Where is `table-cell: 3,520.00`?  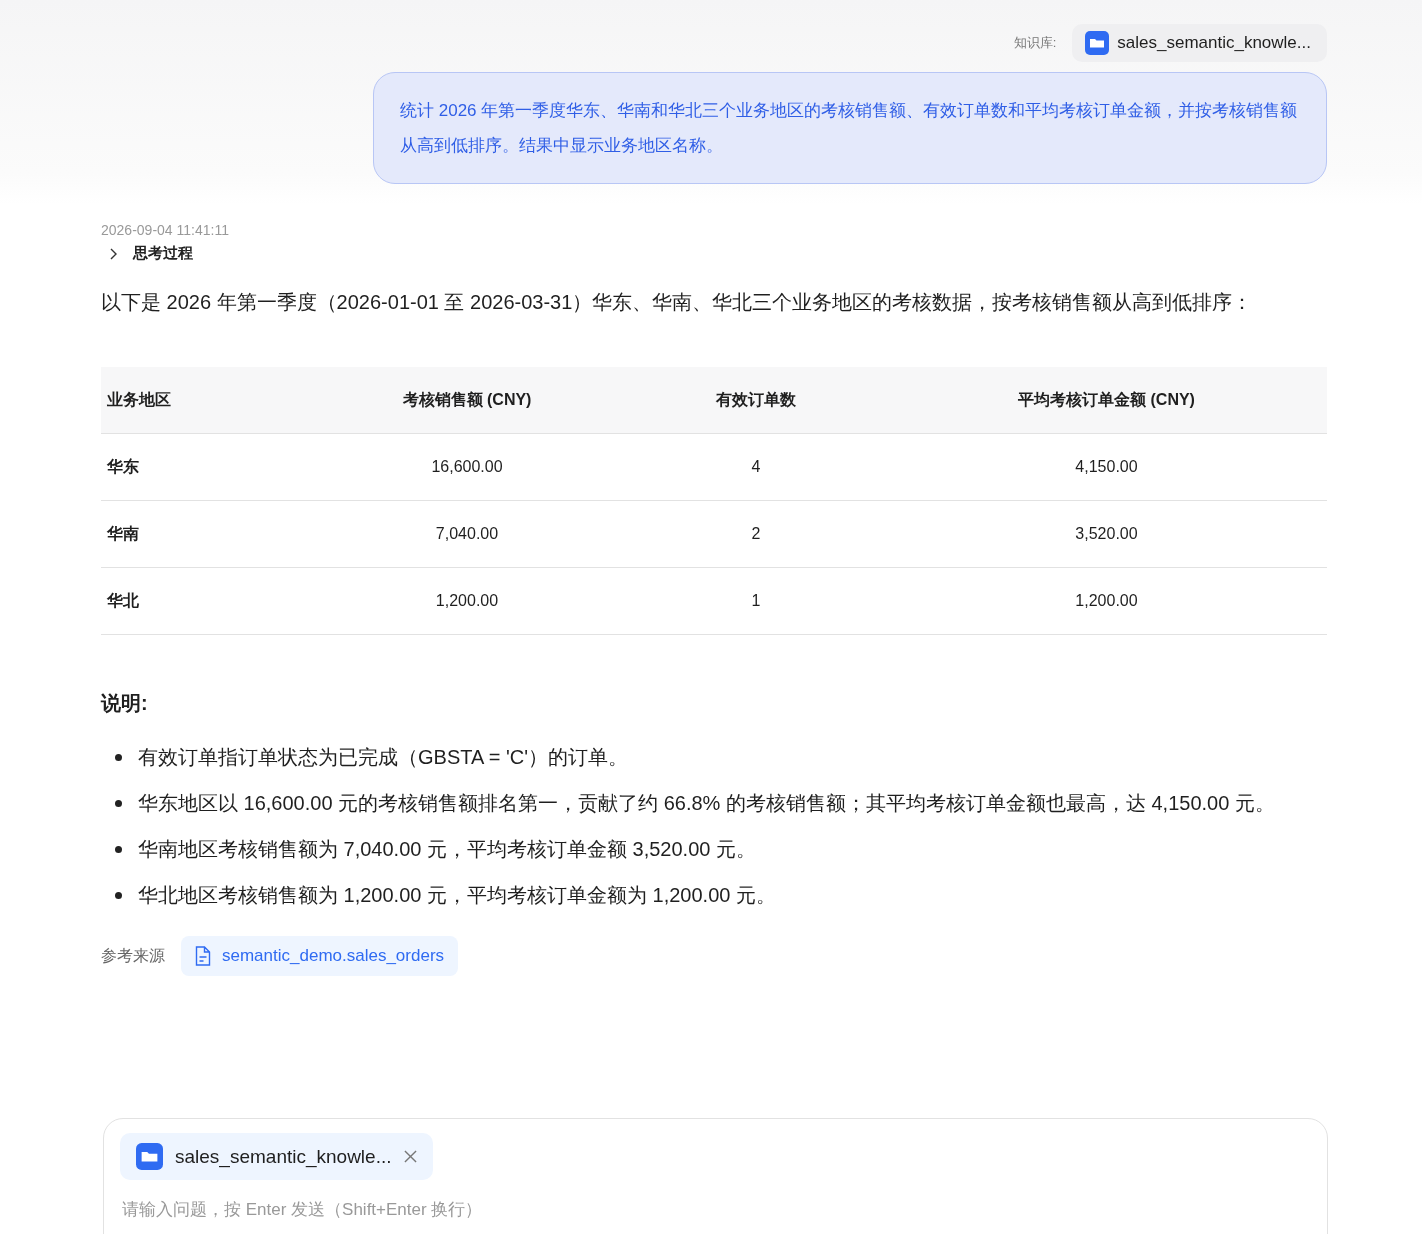
table-cell: 3,520.00 is located at coordinates (1106, 534).